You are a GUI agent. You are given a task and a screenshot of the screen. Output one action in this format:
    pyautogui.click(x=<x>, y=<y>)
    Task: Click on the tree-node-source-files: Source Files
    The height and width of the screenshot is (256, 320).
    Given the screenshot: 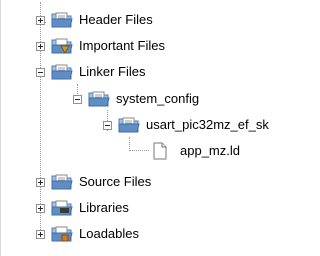 What is the action you would take?
    pyautogui.click(x=93, y=182)
    